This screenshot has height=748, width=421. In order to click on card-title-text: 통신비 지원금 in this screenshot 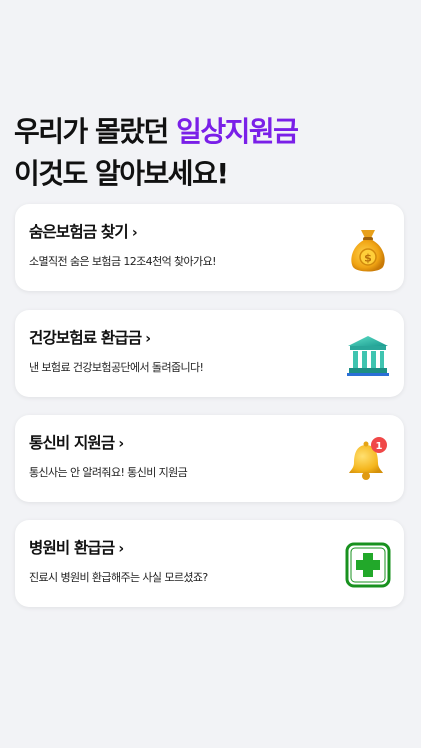, I will do `click(72, 443)`.